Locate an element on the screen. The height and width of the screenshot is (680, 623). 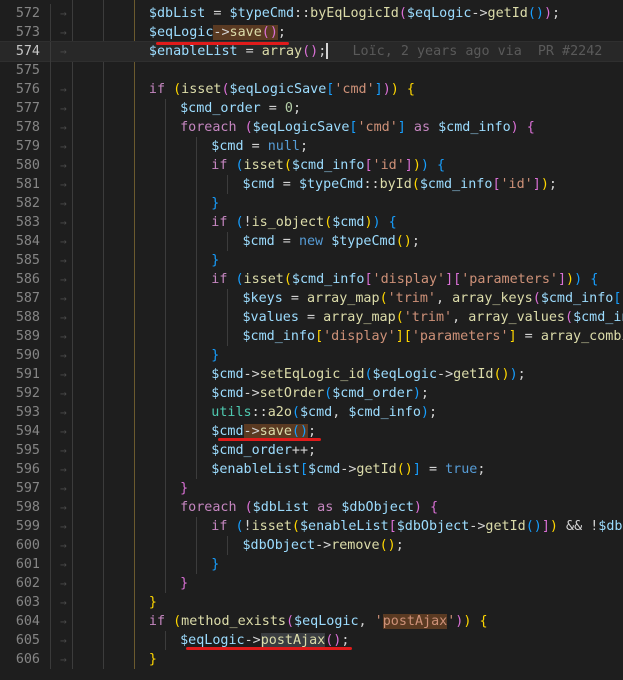
code-line: 580 → if (isset($cmd_info['id'])) { is located at coordinates (311, 165).